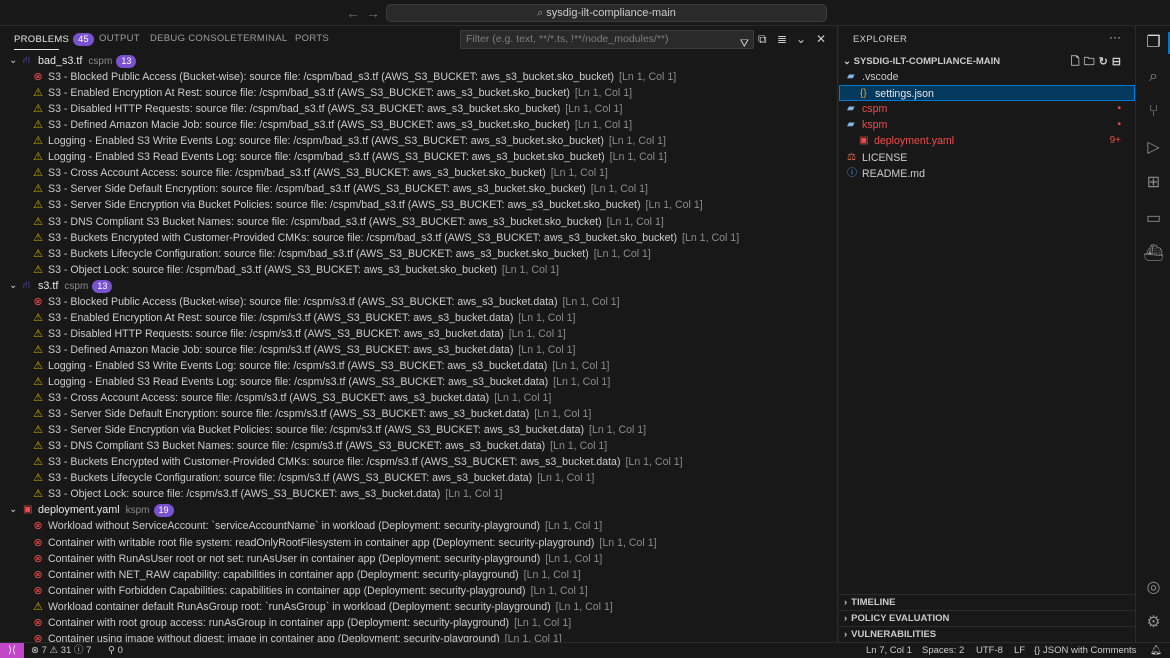 This screenshot has width=1170, height=658. Describe the element at coordinates (1153, 254) in the screenshot. I see `docker-icon: ⛴` at that location.